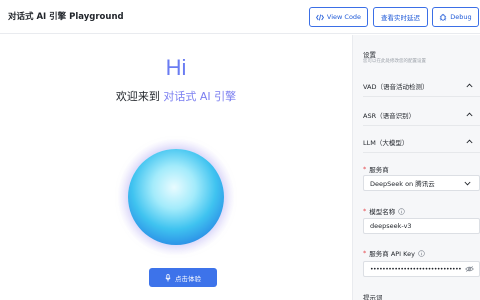  I want to click on section-asr-label: ASR（语音识别）, so click(389, 115).